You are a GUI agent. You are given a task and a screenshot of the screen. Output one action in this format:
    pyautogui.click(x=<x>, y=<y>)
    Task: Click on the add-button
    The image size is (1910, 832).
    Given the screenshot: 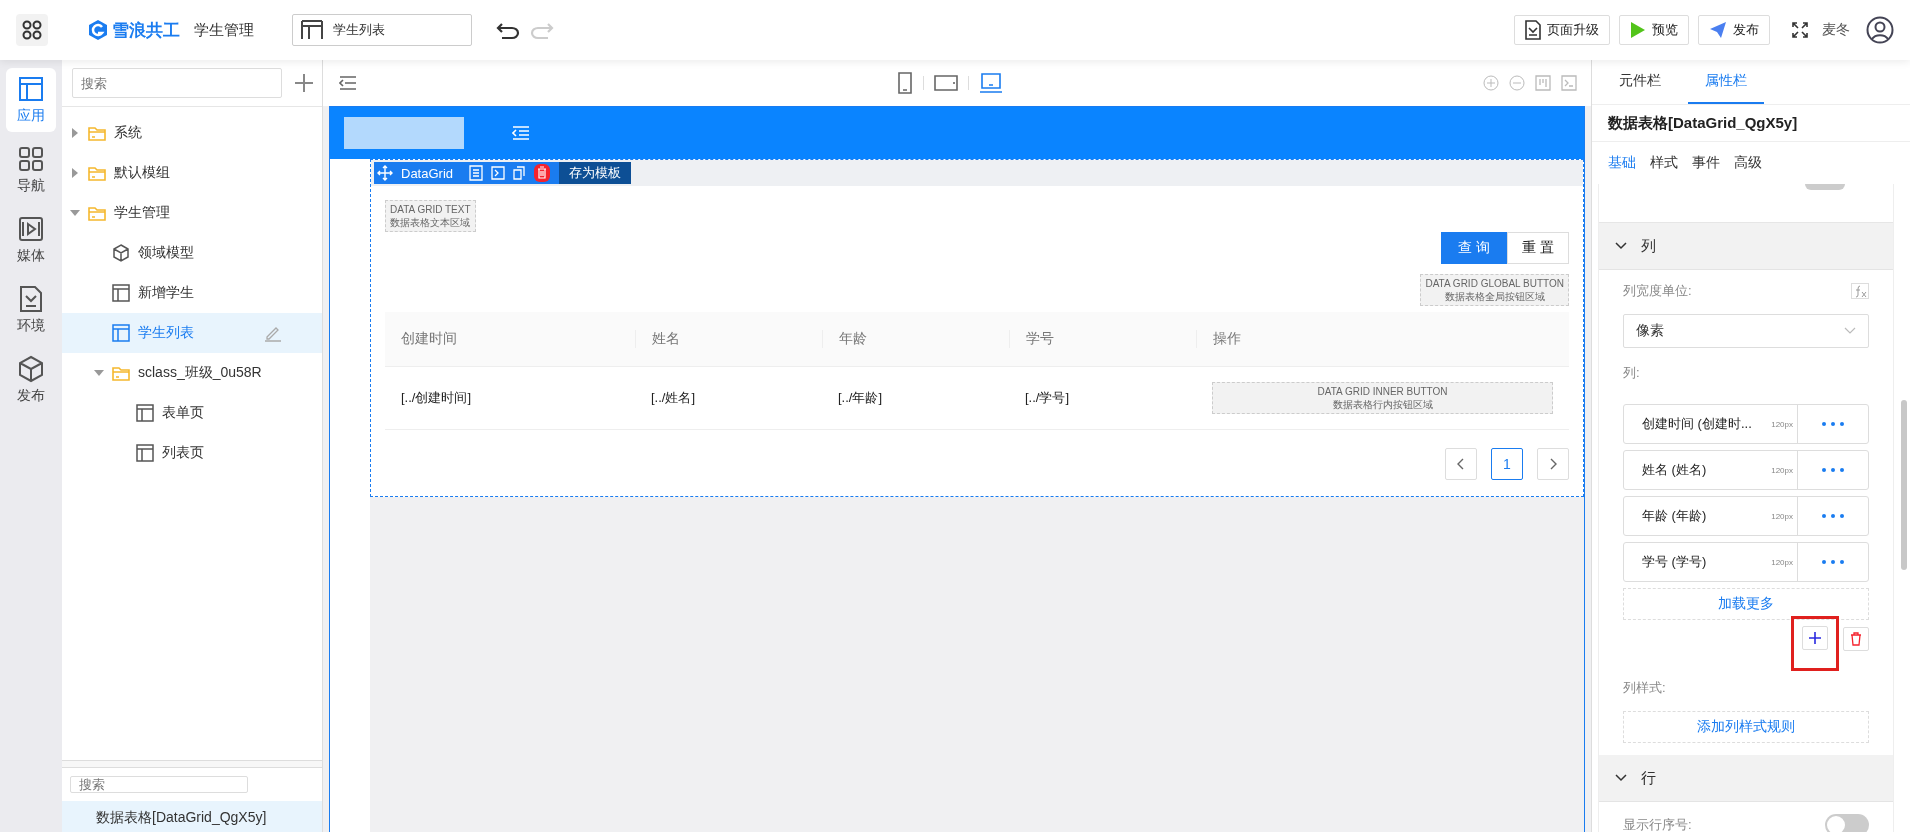 What is the action you would take?
    pyautogui.click(x=1815, y=638)
    